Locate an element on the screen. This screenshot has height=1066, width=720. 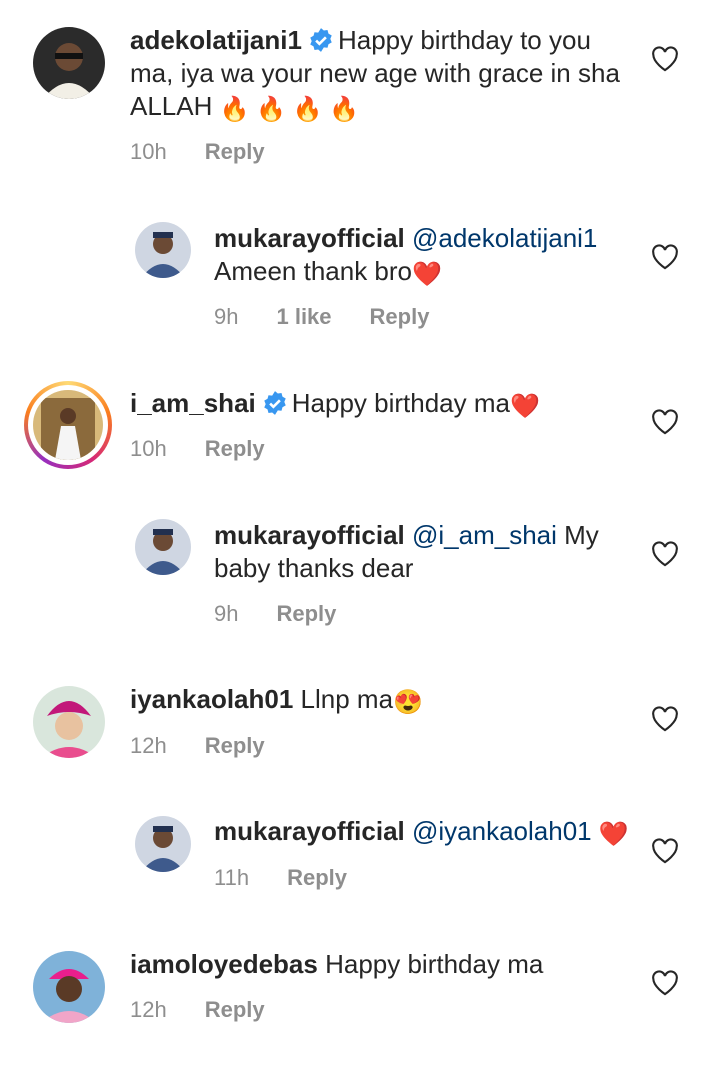
likes-count: 1 like is located at coordinates (303, 316).